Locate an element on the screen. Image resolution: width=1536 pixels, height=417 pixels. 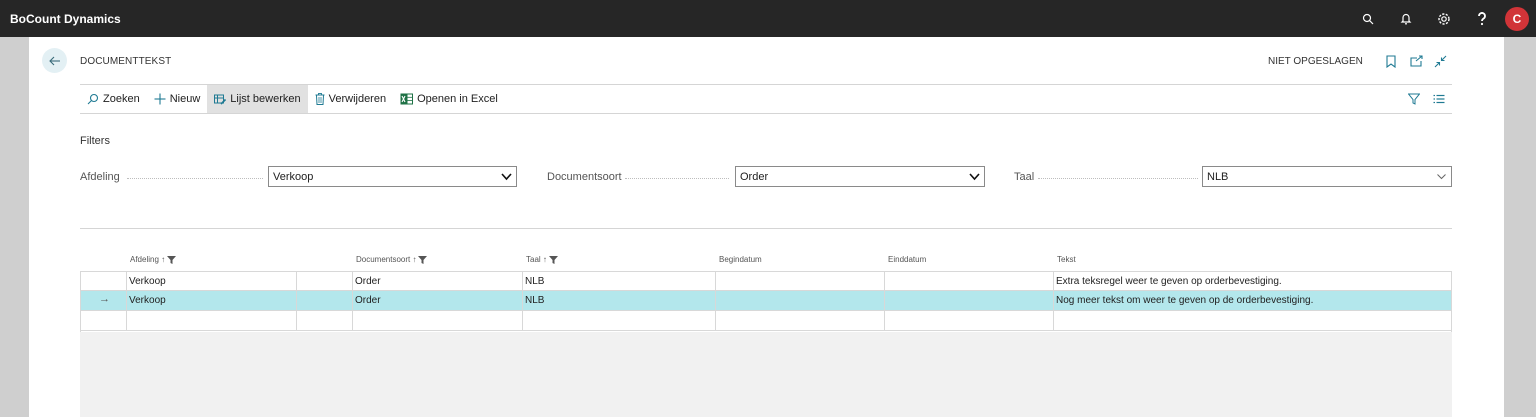
excel-icon is located at coordinates (407, 99).